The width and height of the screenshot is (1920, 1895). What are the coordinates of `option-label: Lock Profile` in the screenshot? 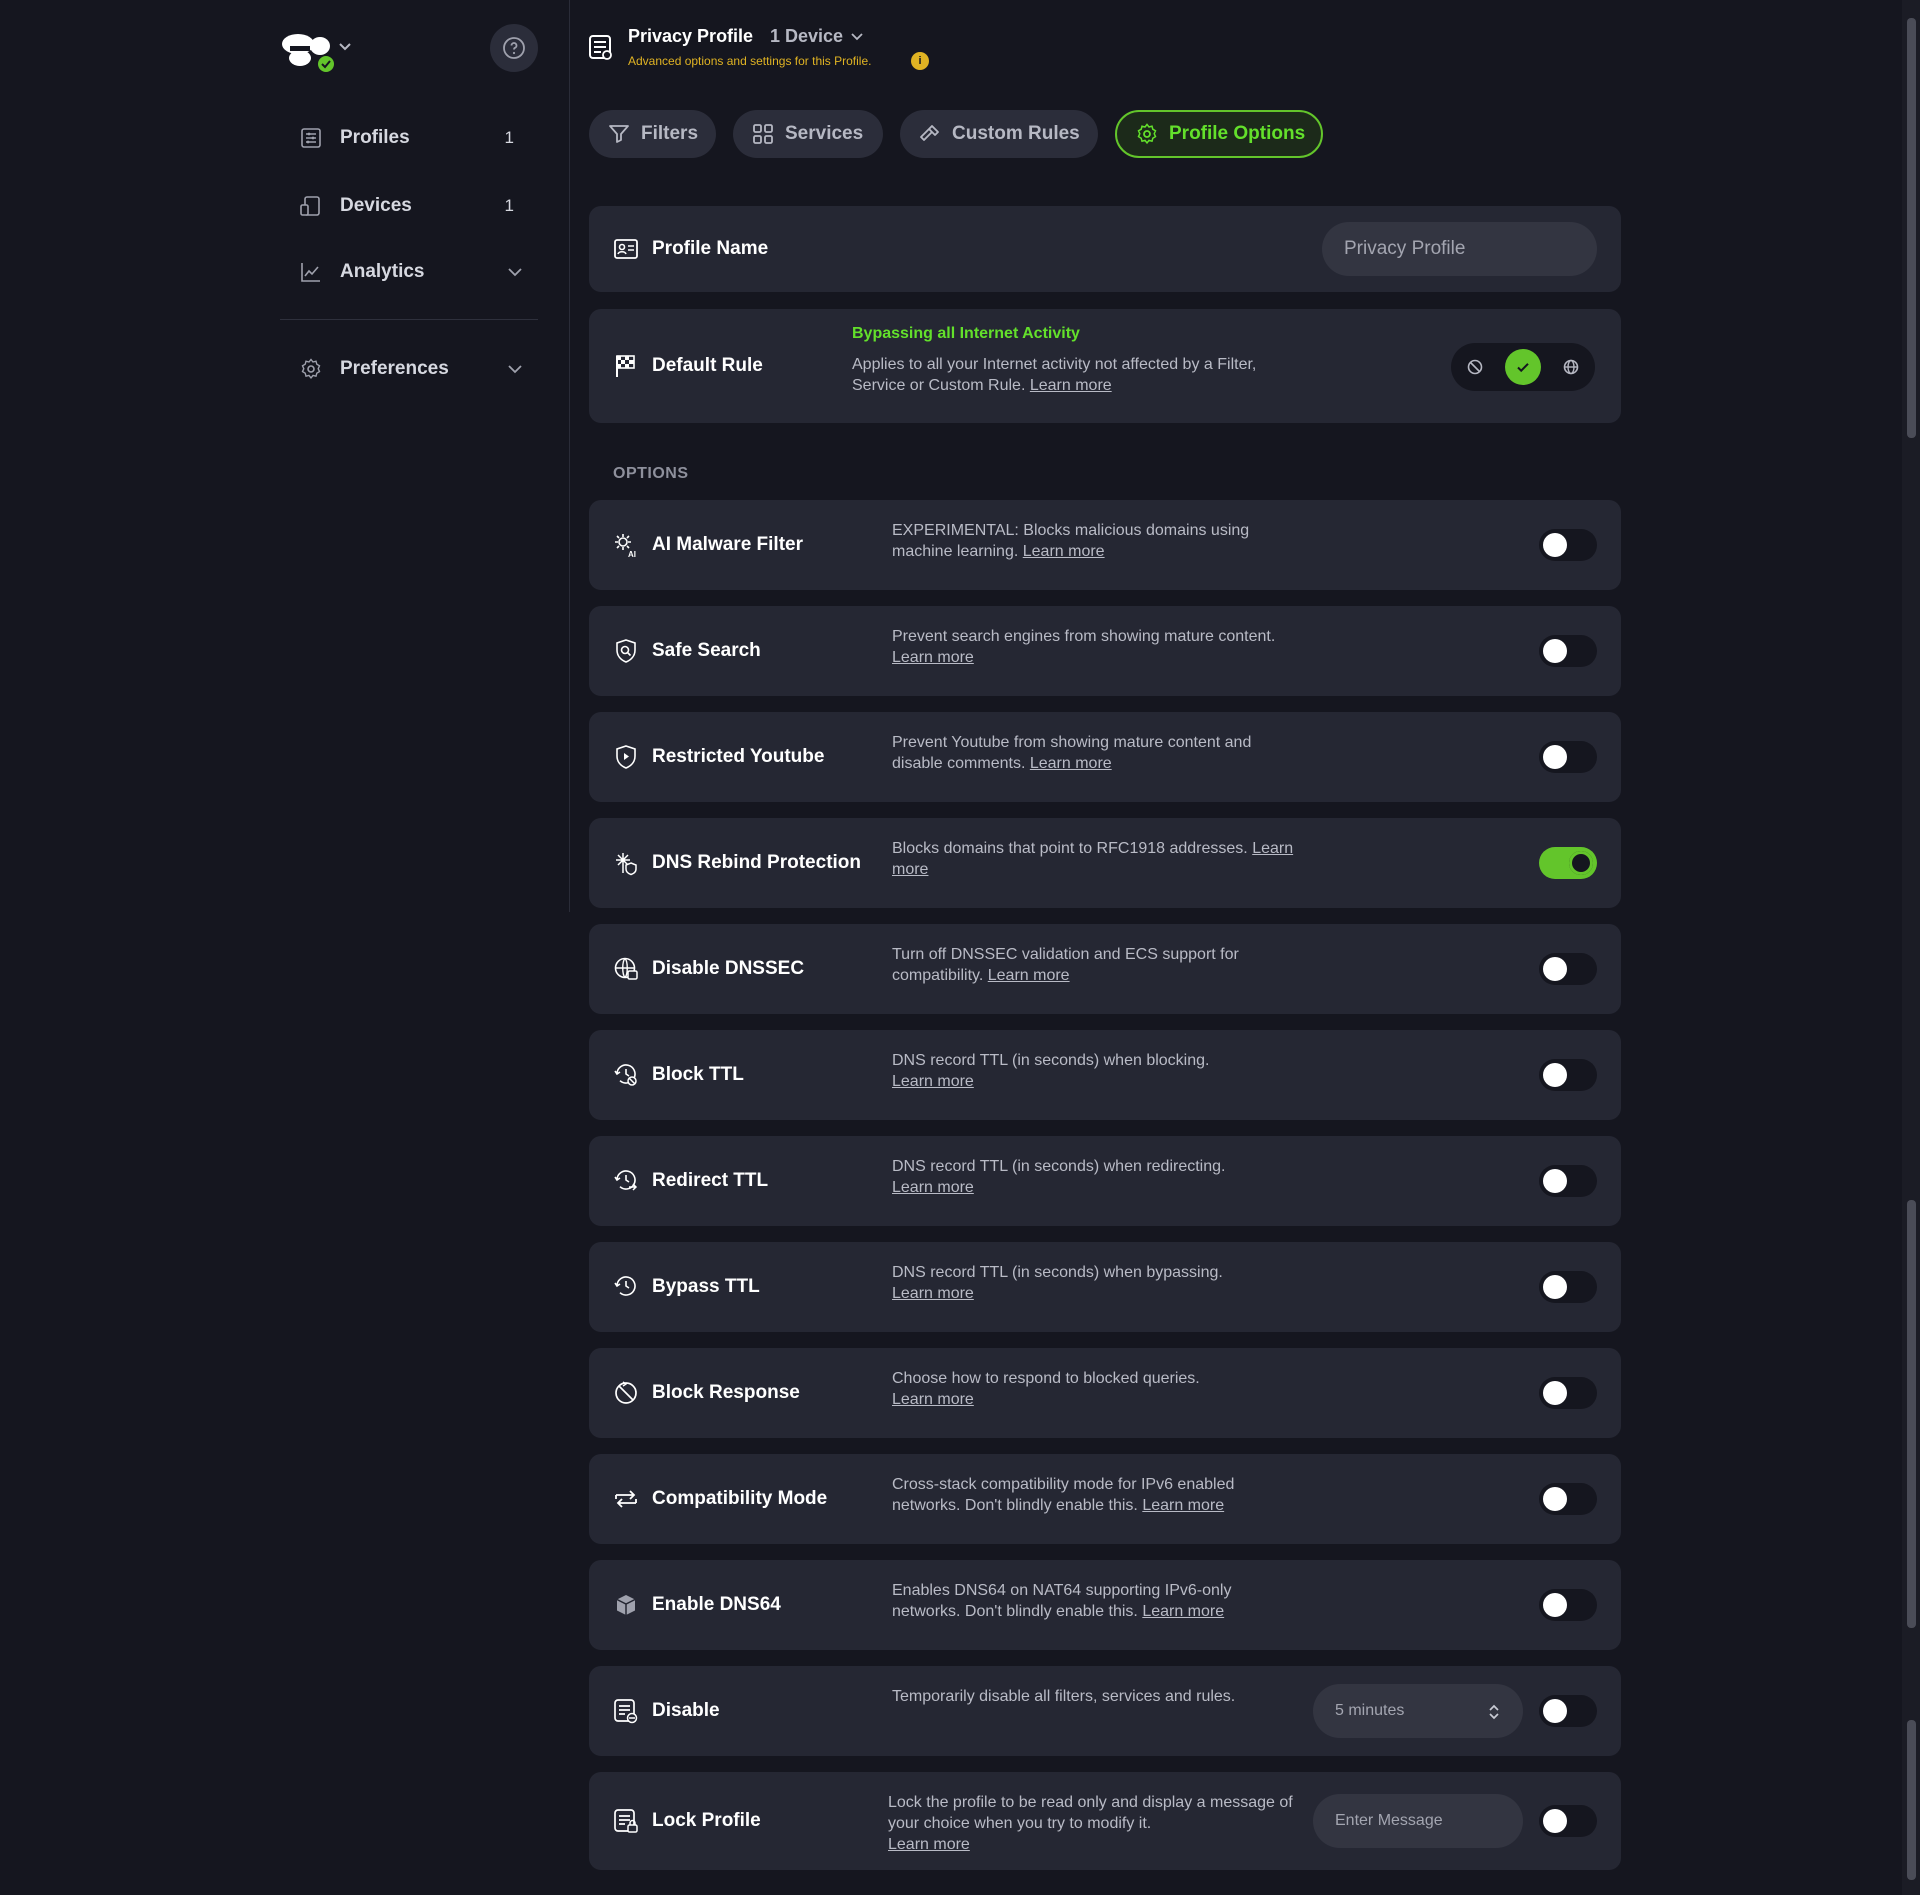 It's located at (706, 1820).